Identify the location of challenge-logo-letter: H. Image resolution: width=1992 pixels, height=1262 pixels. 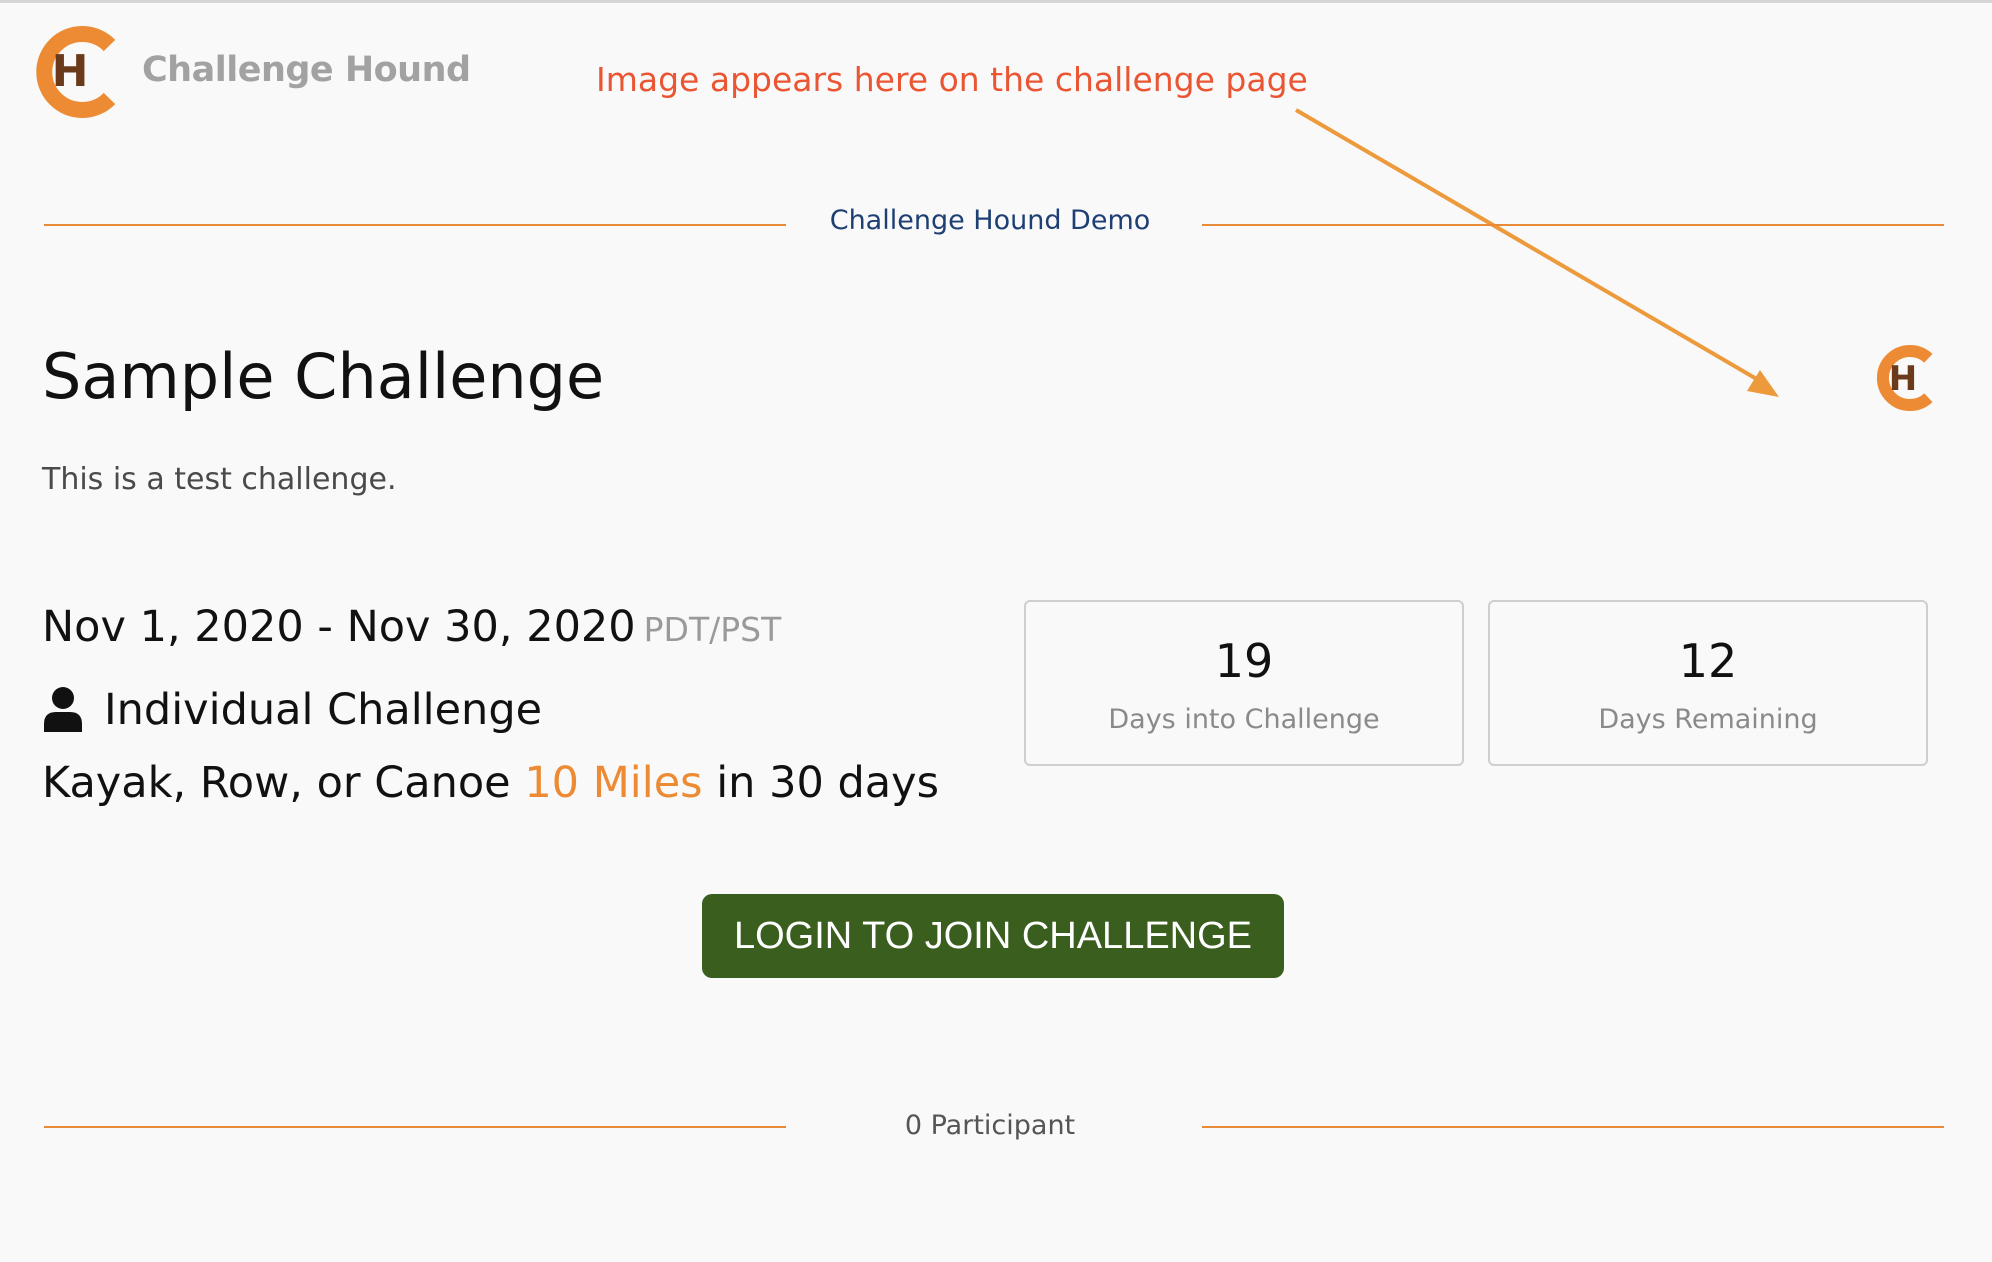
(1903, 379).